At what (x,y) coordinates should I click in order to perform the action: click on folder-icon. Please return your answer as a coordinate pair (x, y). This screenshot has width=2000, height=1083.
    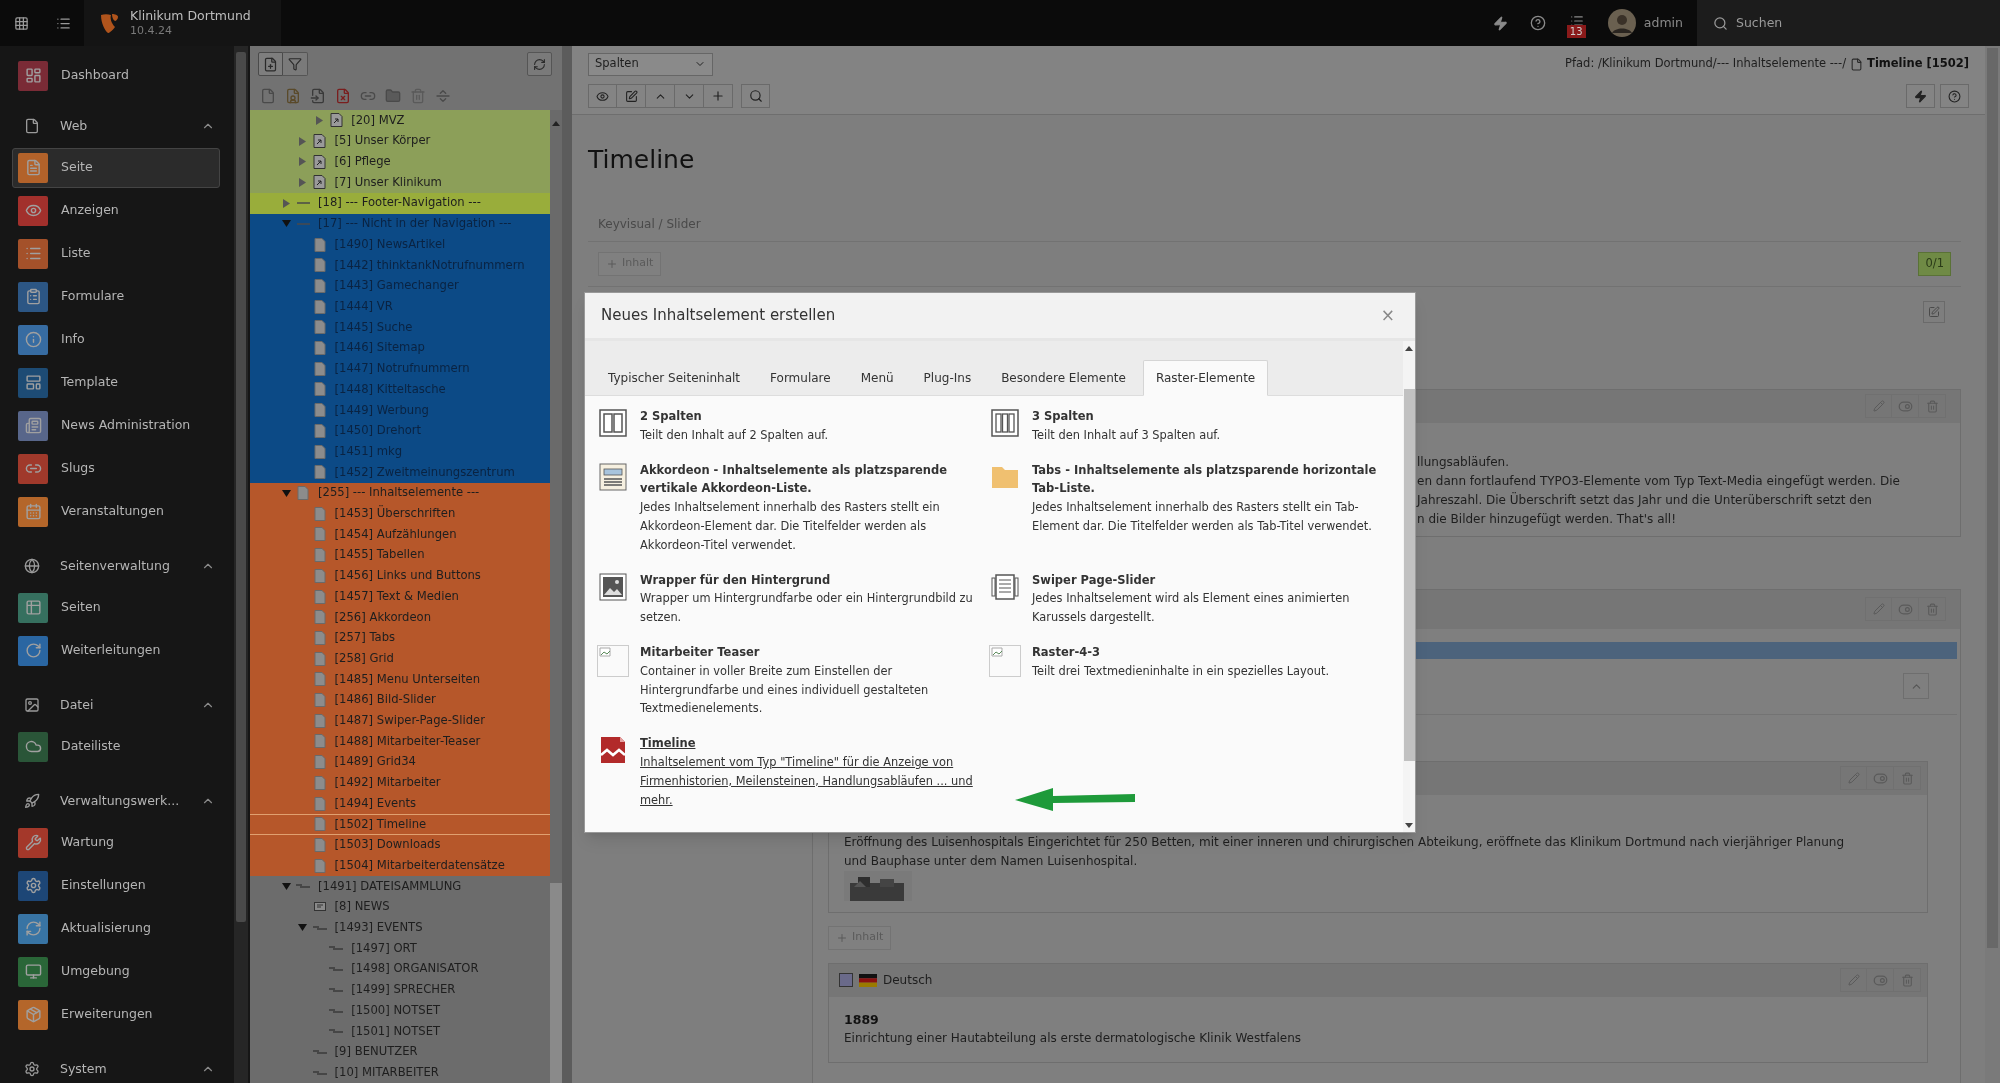
    Looking at the image, I should click on (393, 96).